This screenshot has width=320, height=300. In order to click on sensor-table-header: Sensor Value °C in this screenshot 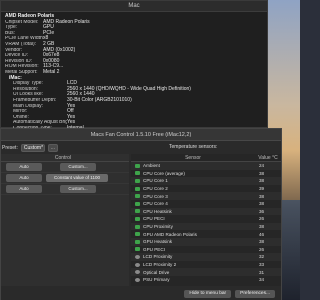, I will do `click(206, 158)`.